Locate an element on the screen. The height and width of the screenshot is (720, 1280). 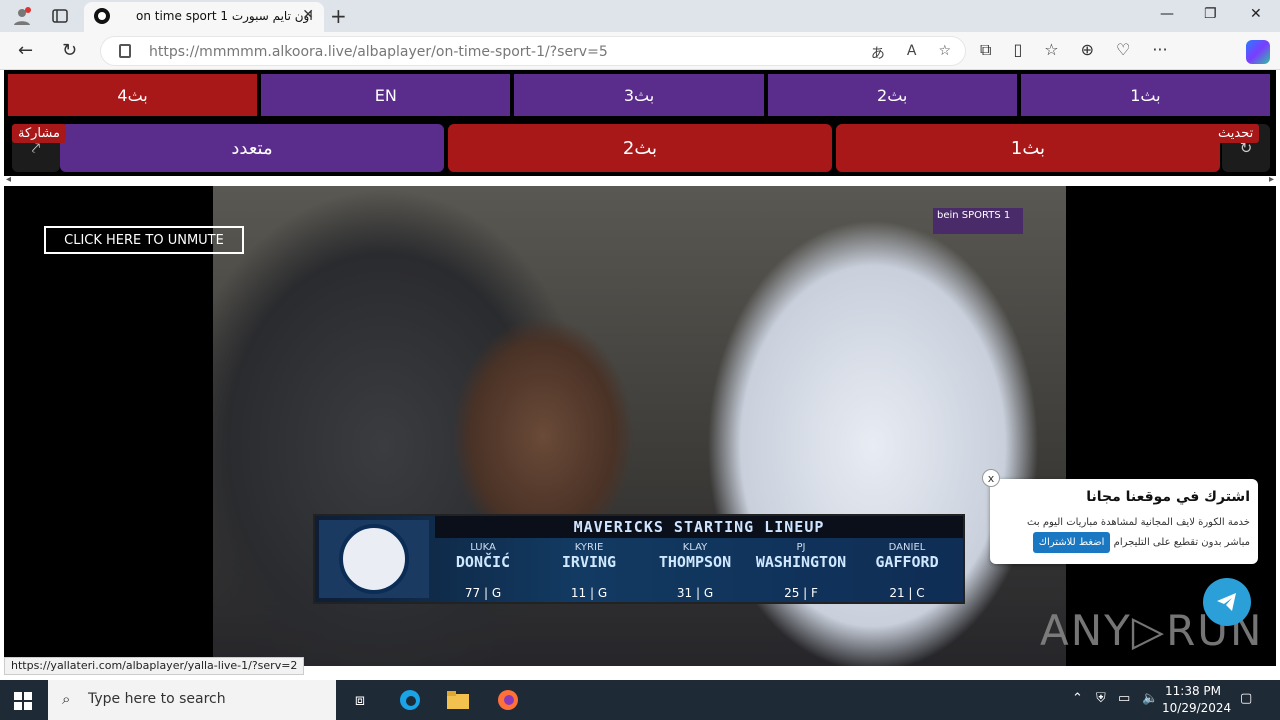
telegram-icon is located at coordinates (1227, 602).